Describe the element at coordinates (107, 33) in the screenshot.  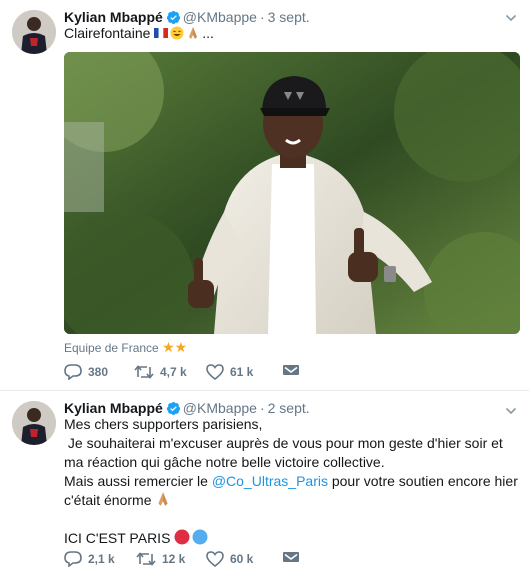
I see `tweet-text-body: Clairefontaine` at that location.